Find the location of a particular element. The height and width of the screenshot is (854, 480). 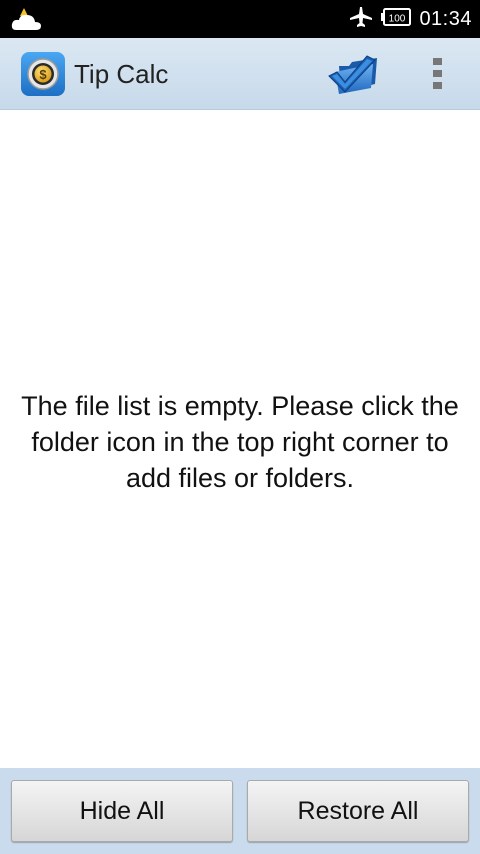

dollar-coin-icon: $ is located at coordinates (43, 74).